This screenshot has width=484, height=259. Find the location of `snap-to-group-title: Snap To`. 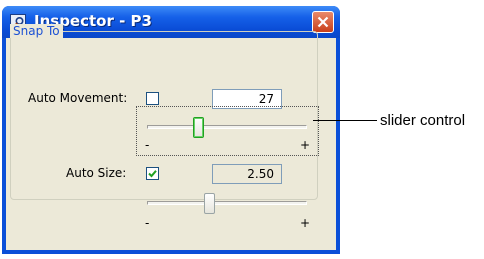

snap-to-group-title: Snap To is located at coordinates (36, 31).